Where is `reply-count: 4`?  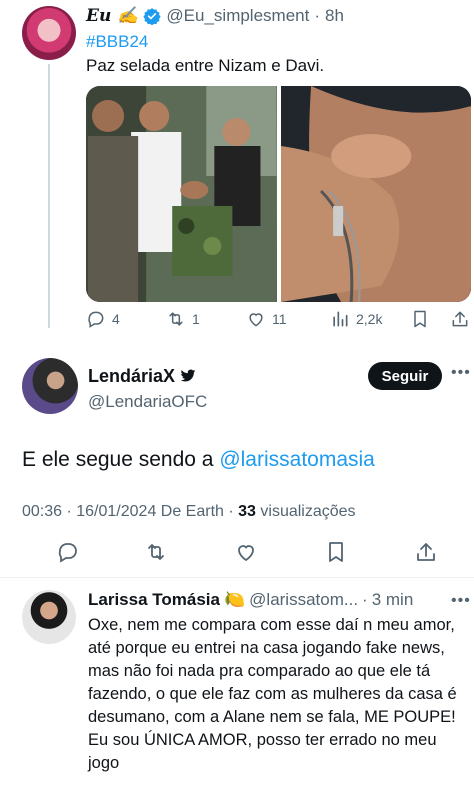
reply-count: 4 is located at coordinates (116, 319).